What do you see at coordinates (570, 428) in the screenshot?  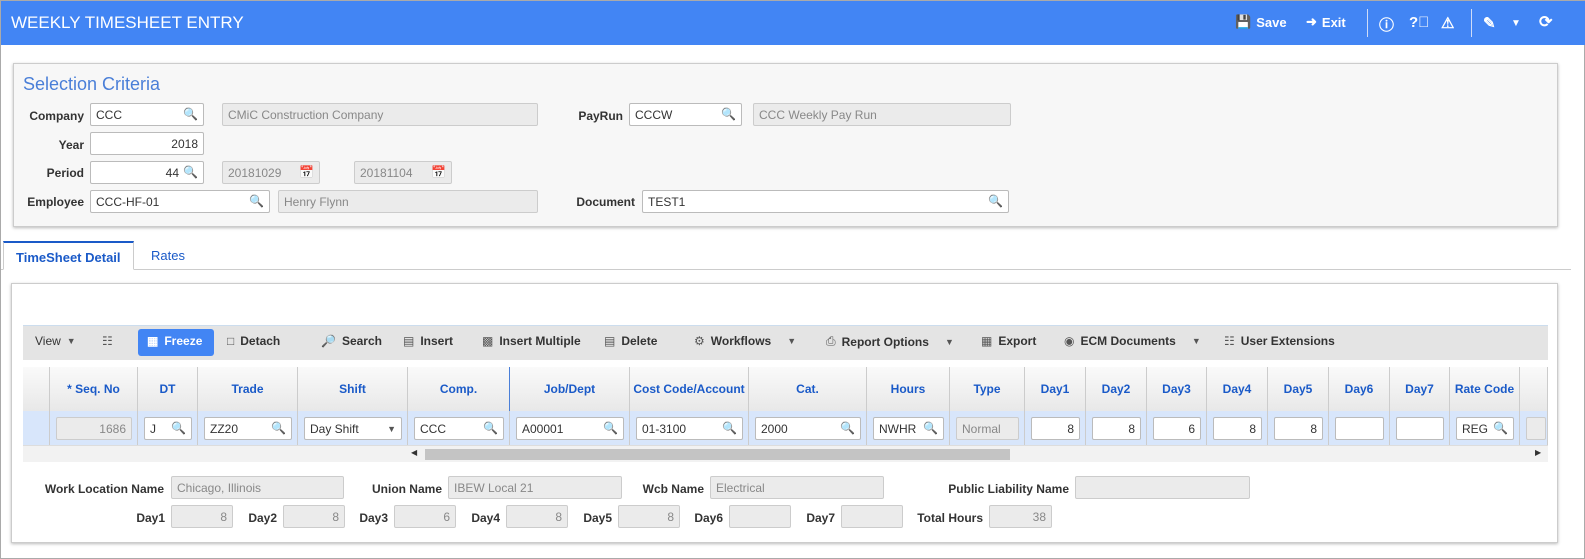 I see `cell-input-job-dept: A00001 🔍` at bounding box center [570, 428].